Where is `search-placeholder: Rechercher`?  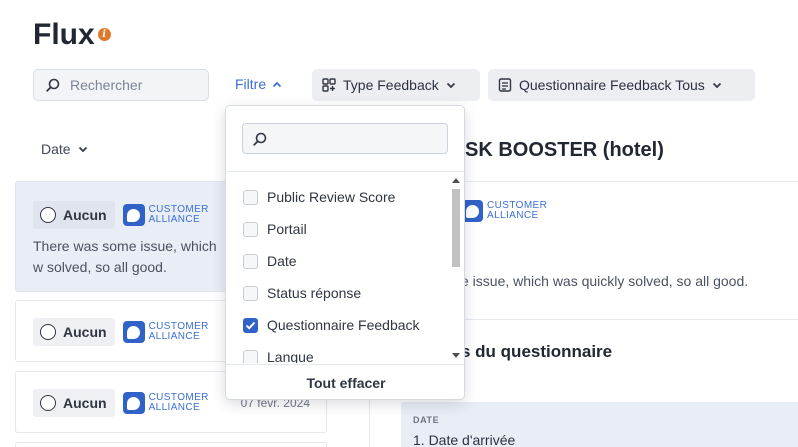
search-placeholder: Rechercher is located at coordinates (106, 85).